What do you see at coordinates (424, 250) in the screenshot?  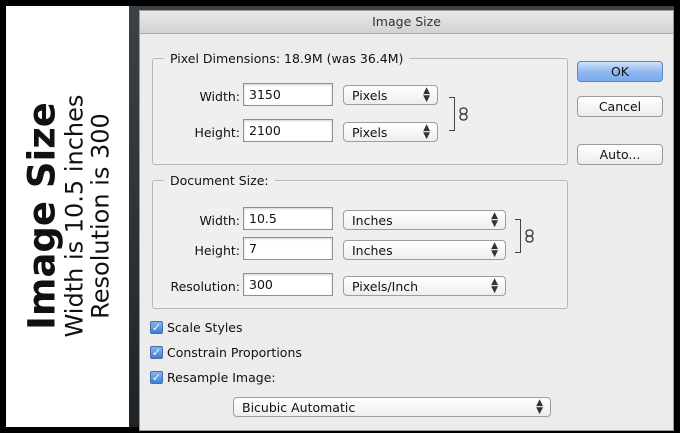 I see `doc-height-unit-select: Inches ▲ ▼` at bounding box center [424, 250].